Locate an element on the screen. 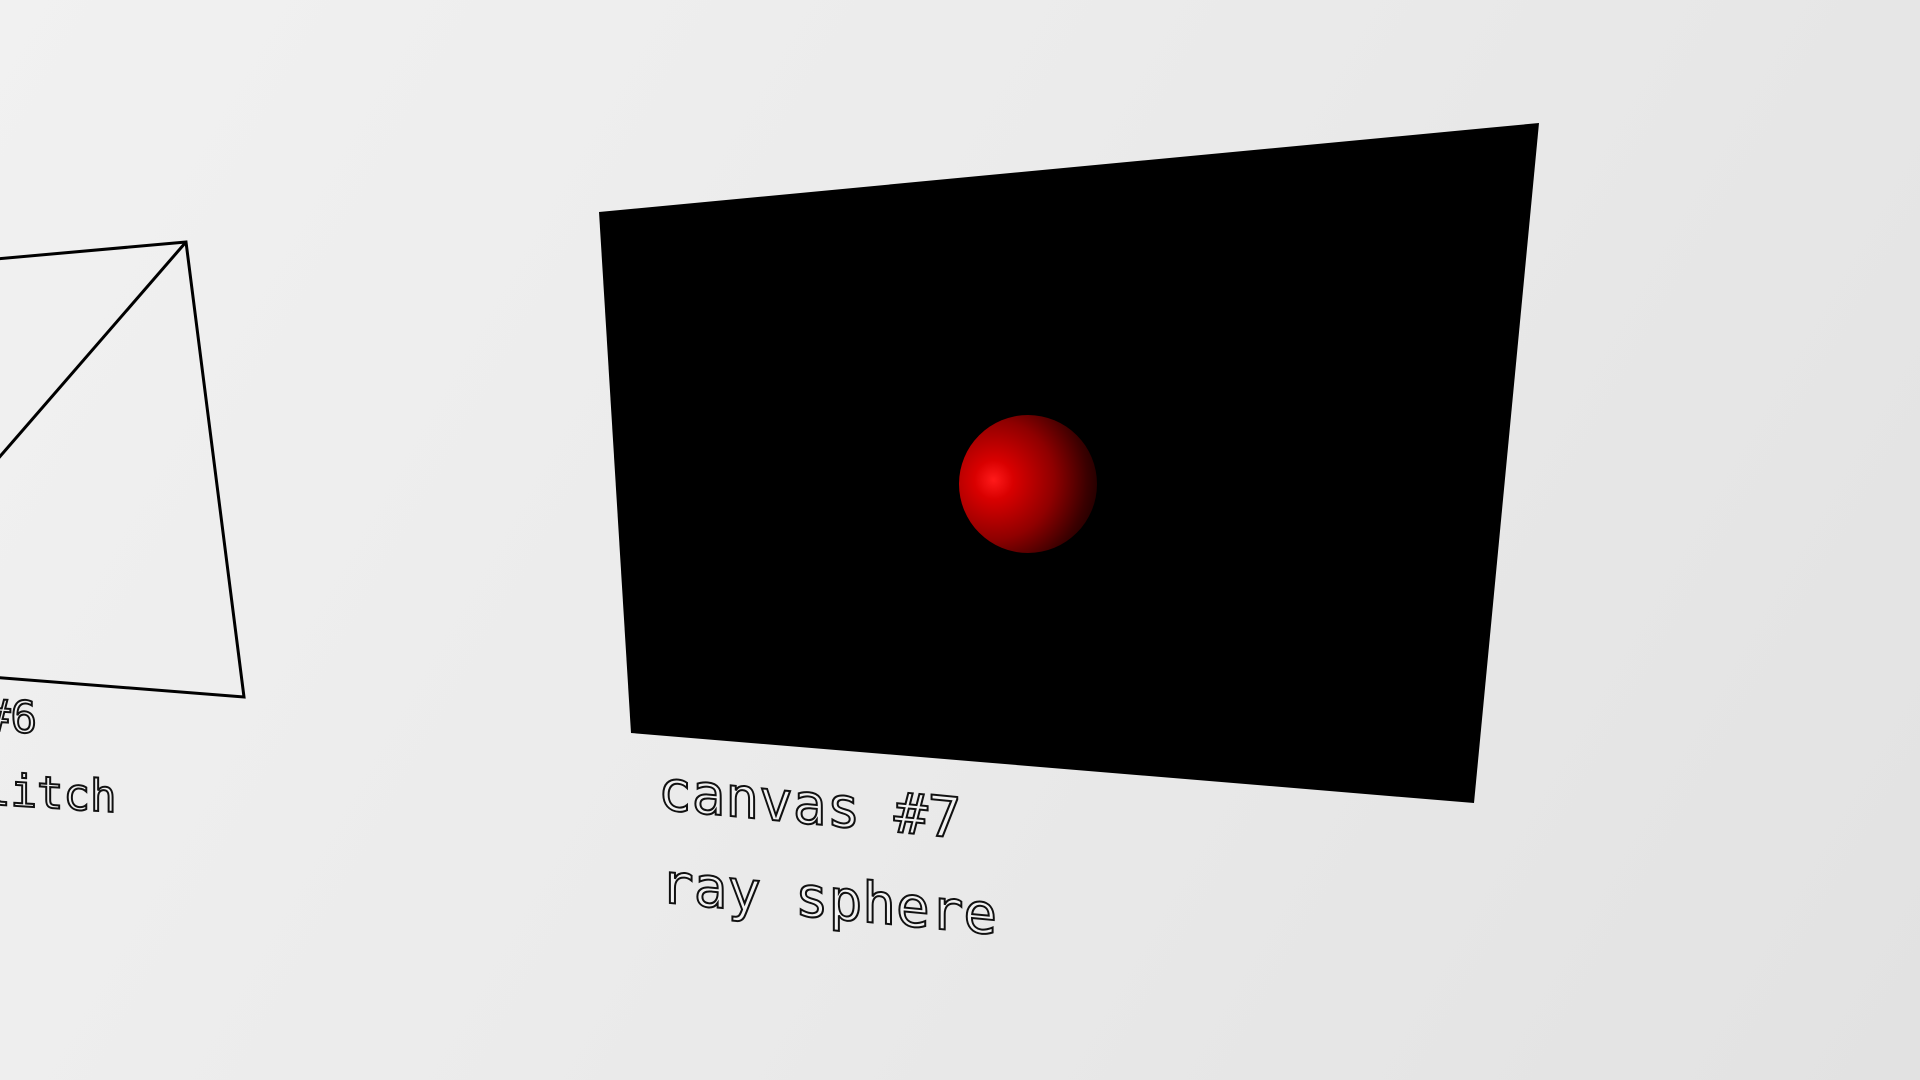 Image resolution: width=1920 pixels, height=1080 pixels. canvas-6-title: #6 is located at coordinates (19, 717).